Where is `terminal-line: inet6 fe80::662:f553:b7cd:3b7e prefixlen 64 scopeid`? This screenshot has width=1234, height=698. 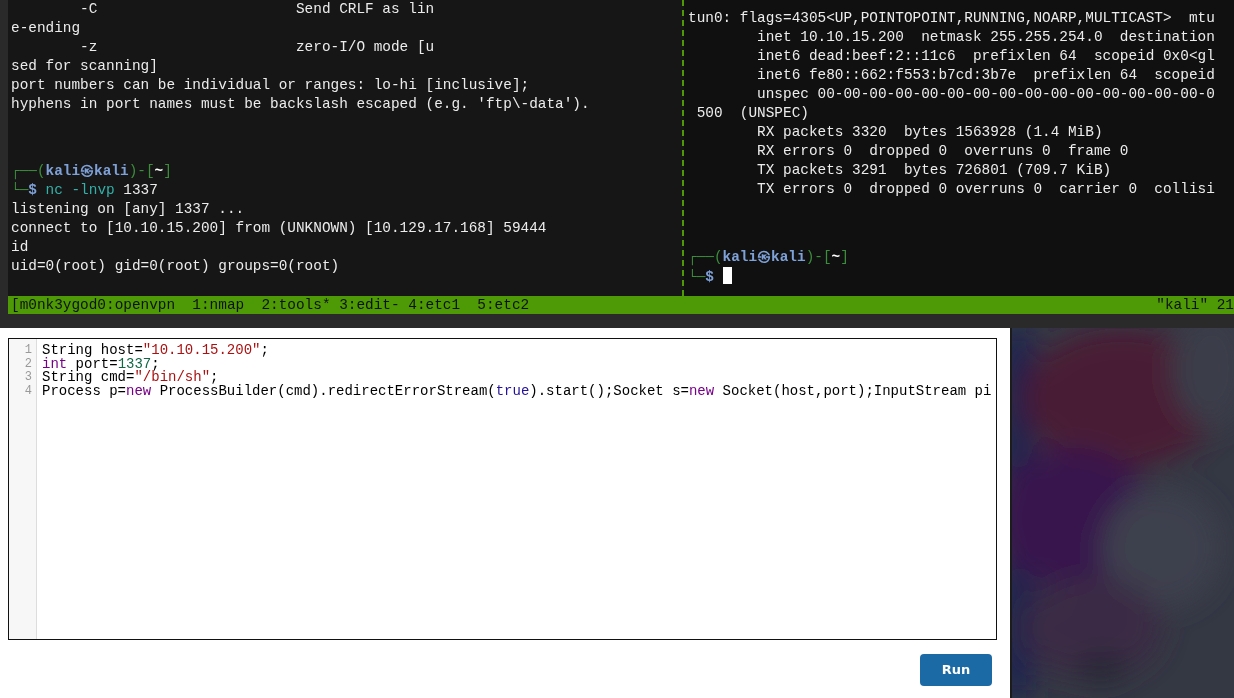
terminal-line: inet6 fe80::662:f553:b7cd:3b7e prefixlen 64 scopeid is located at coordinates (985, 75).